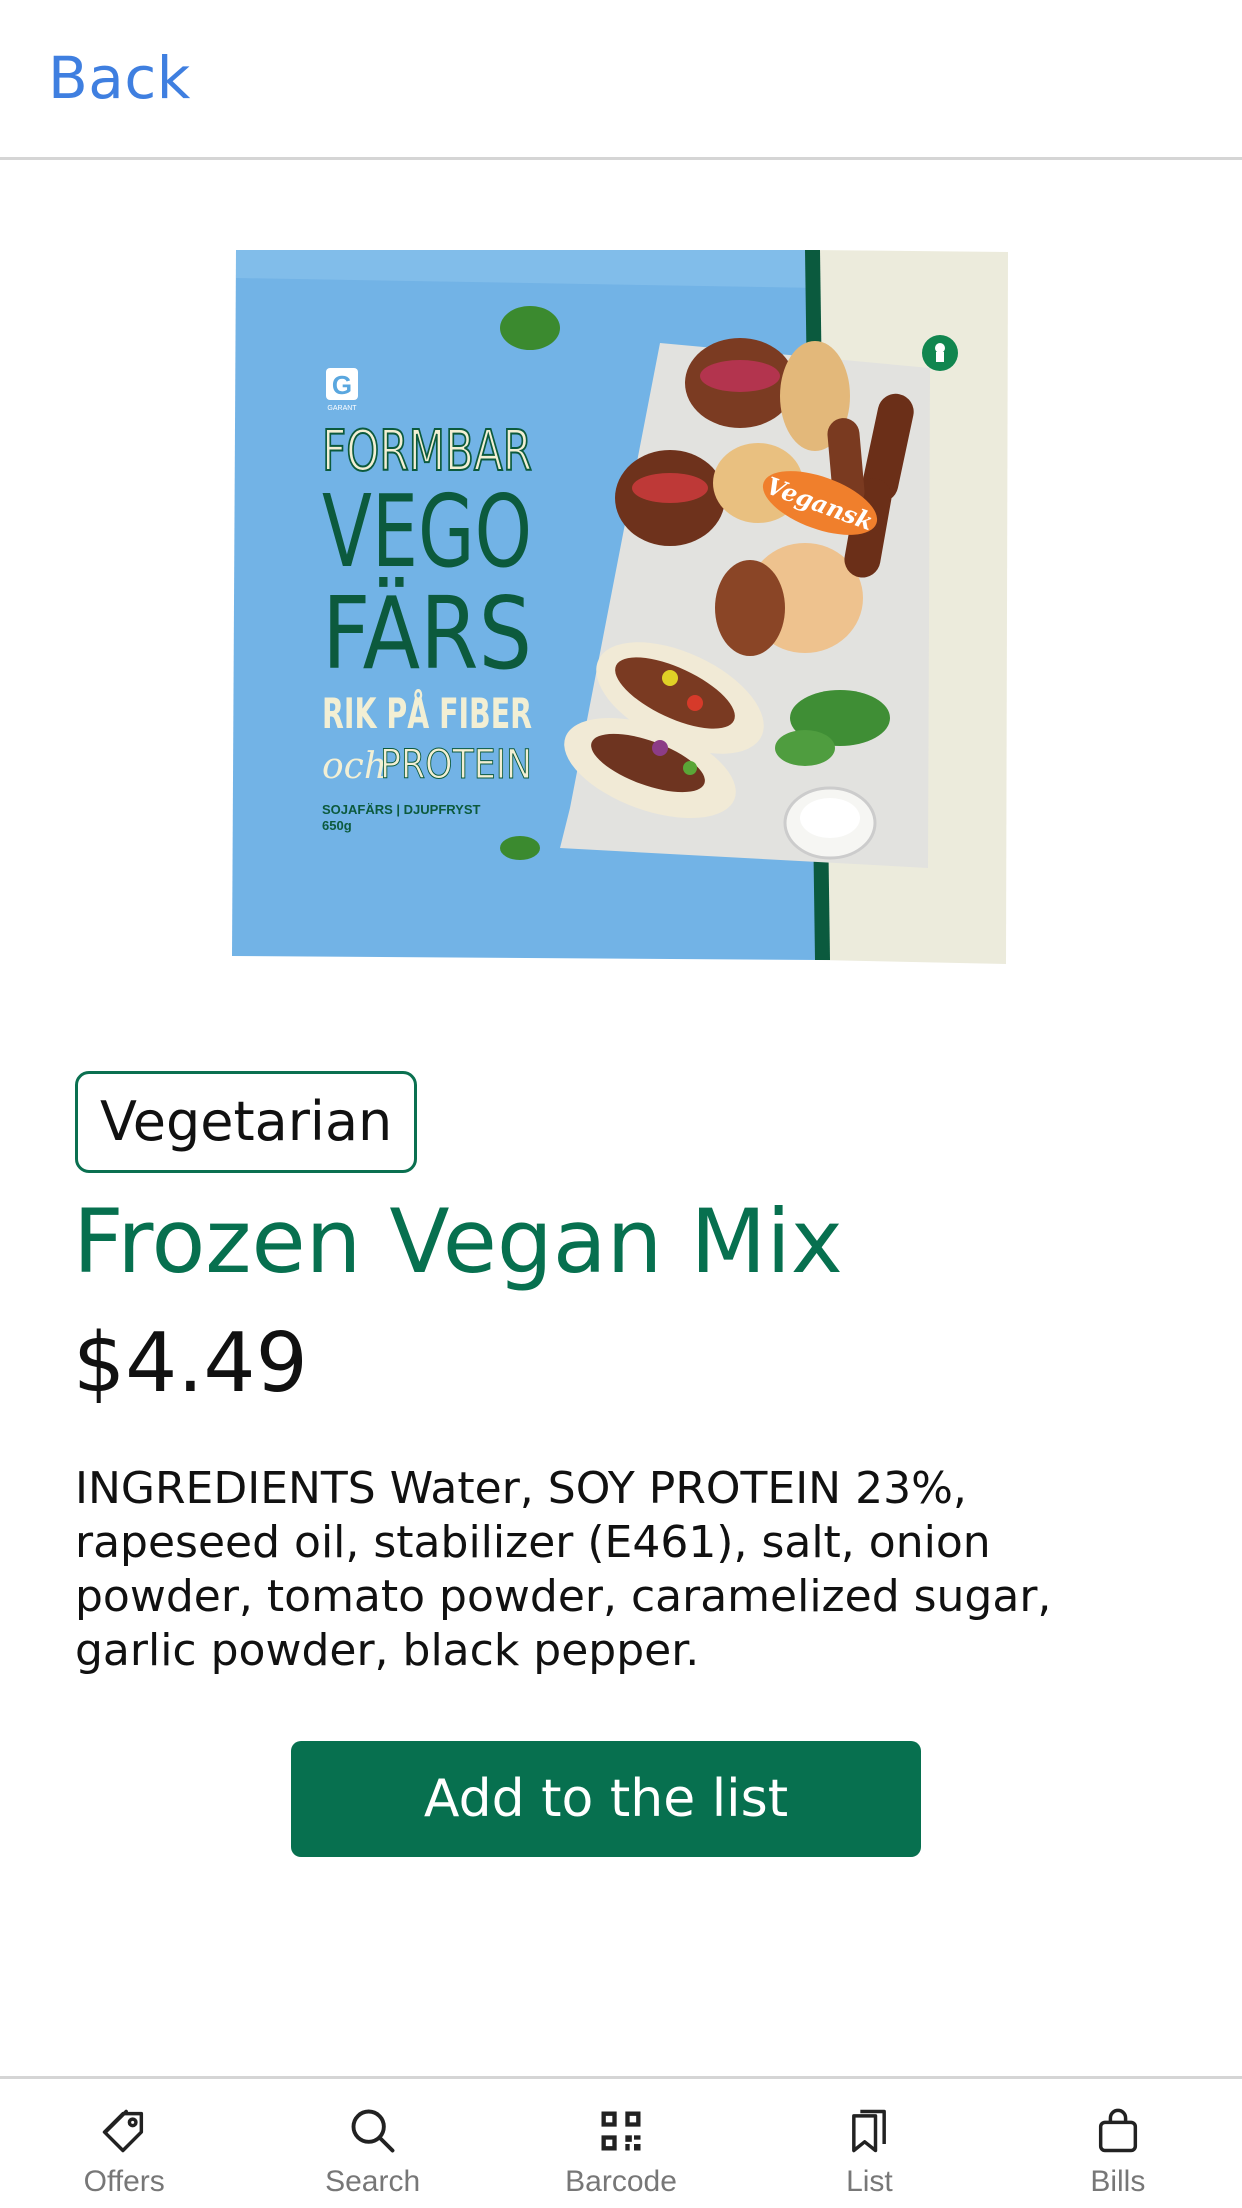  I want to click on product-title: Frozen Vegan Mix, so click(458, 1241).